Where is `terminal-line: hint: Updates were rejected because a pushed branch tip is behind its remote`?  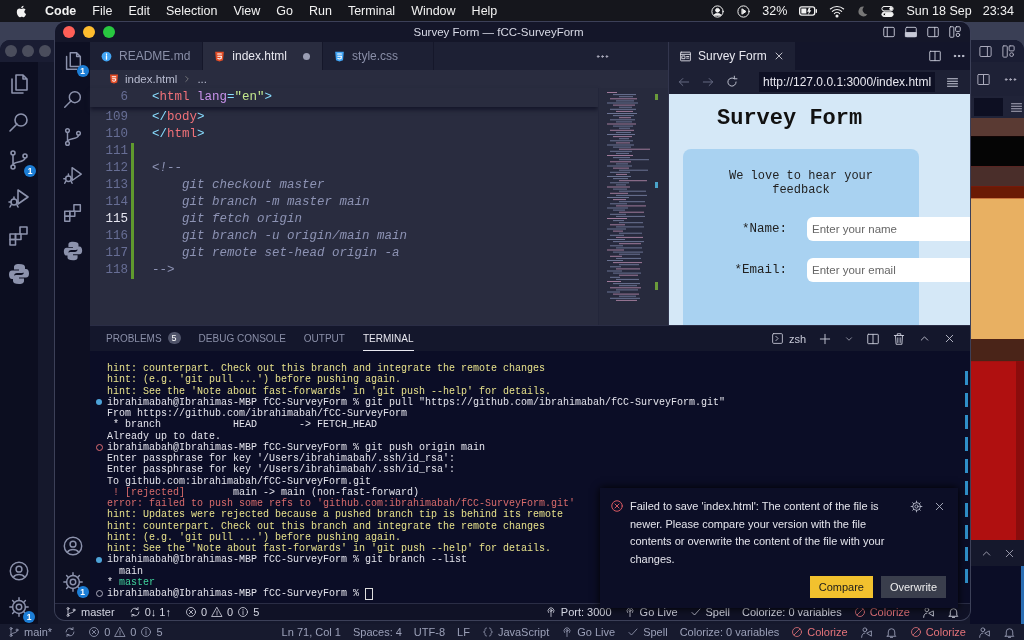
terminal-line: hint: Updates were rejected because a pushed branch tip is behind its remote is located at coordinates (335, 515).